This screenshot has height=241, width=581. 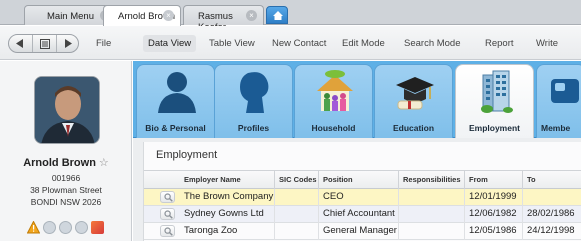 I want to click on contact-city: BONDI NSW 2026, so click(x=66, y=202).